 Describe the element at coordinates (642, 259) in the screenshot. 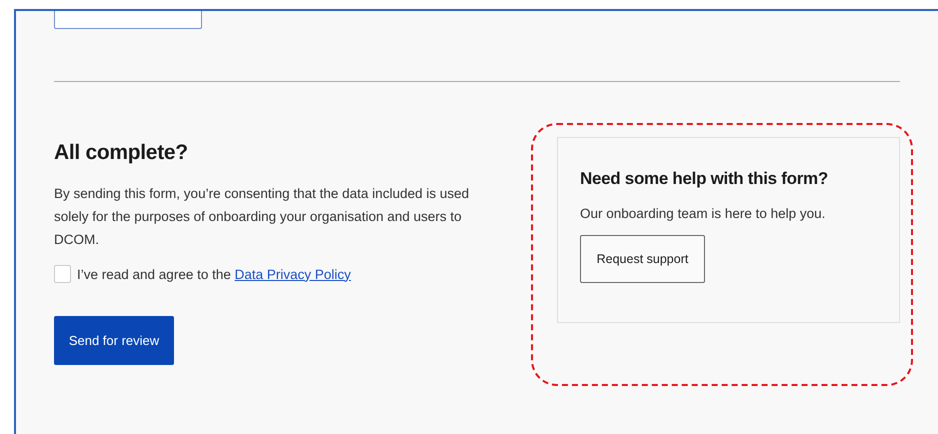

I see `request-support-button: Request support` at that location.